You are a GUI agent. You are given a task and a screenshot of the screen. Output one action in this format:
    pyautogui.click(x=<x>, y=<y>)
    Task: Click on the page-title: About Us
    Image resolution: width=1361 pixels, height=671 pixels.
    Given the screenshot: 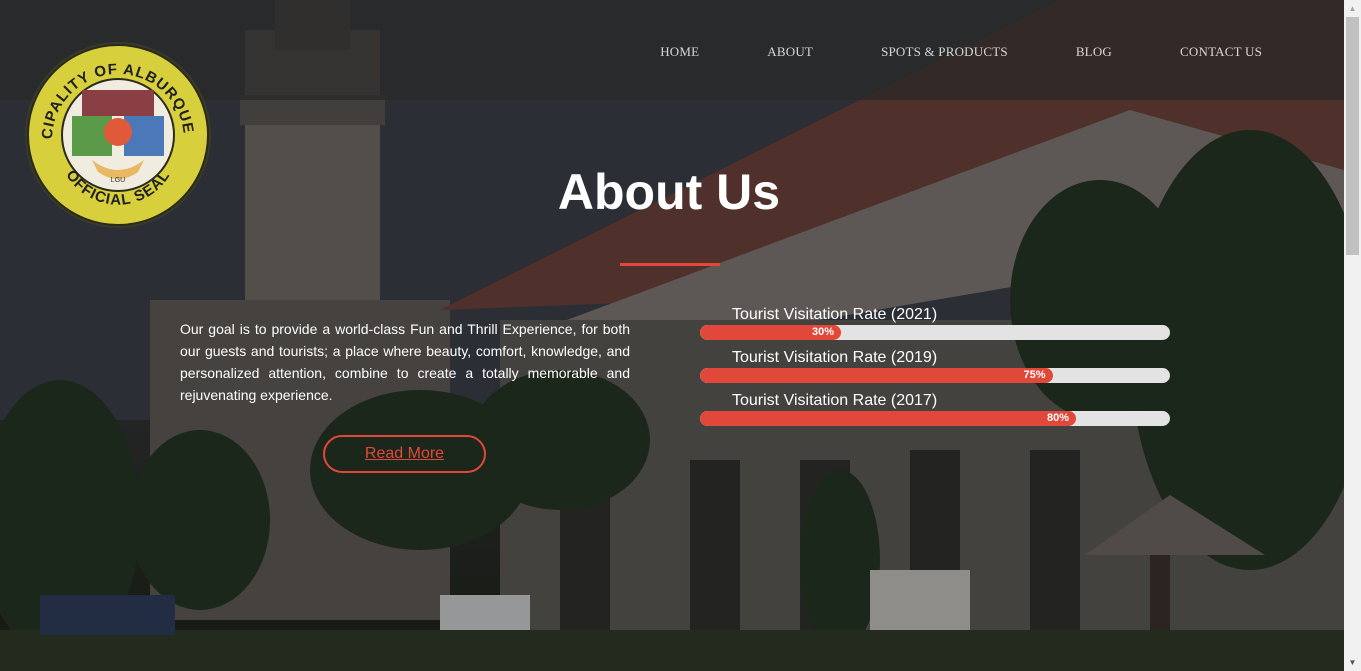 What is the action you would take?
    pyautogui.click(x=669, y=192)
    